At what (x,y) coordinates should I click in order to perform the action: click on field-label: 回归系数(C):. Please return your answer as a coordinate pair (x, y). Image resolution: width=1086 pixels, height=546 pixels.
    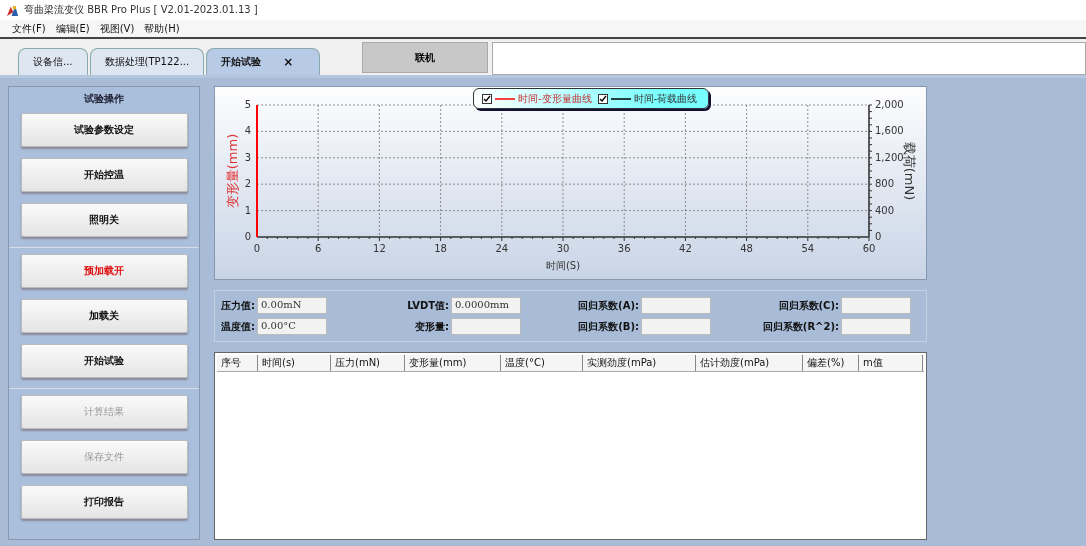
    Looking at the image, I should click on (808, 305).